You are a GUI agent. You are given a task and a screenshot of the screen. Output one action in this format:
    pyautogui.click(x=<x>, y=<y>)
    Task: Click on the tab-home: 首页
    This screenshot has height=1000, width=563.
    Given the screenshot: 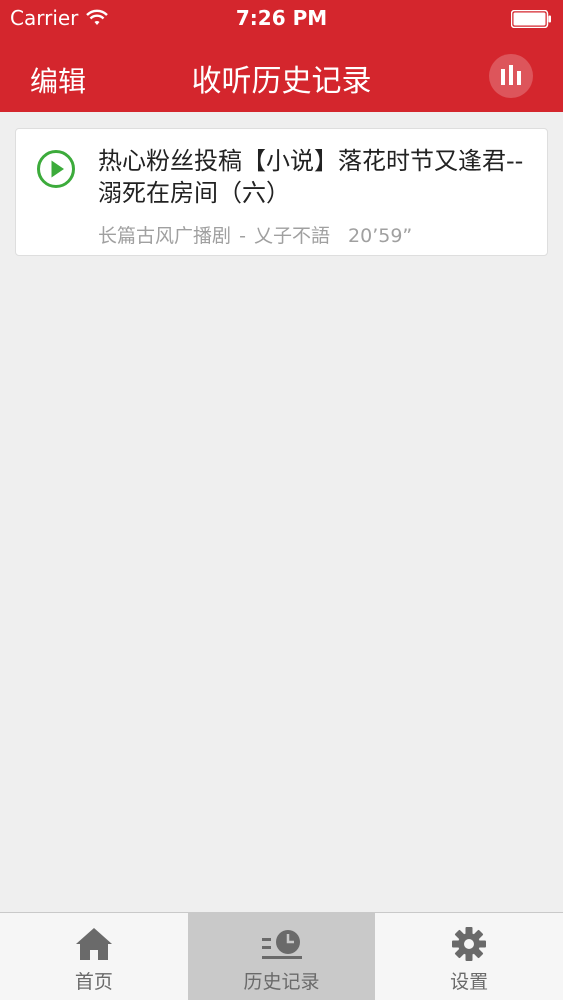 What is the action you would take?
    pyautogui.click(x=94, y=956)
    